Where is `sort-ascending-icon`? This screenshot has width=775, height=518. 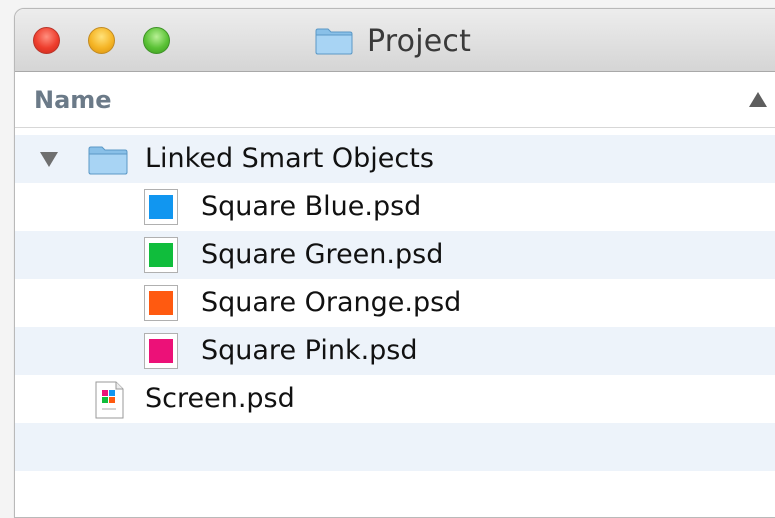 sort-ascending-icon is located at coordinates (758, 99).